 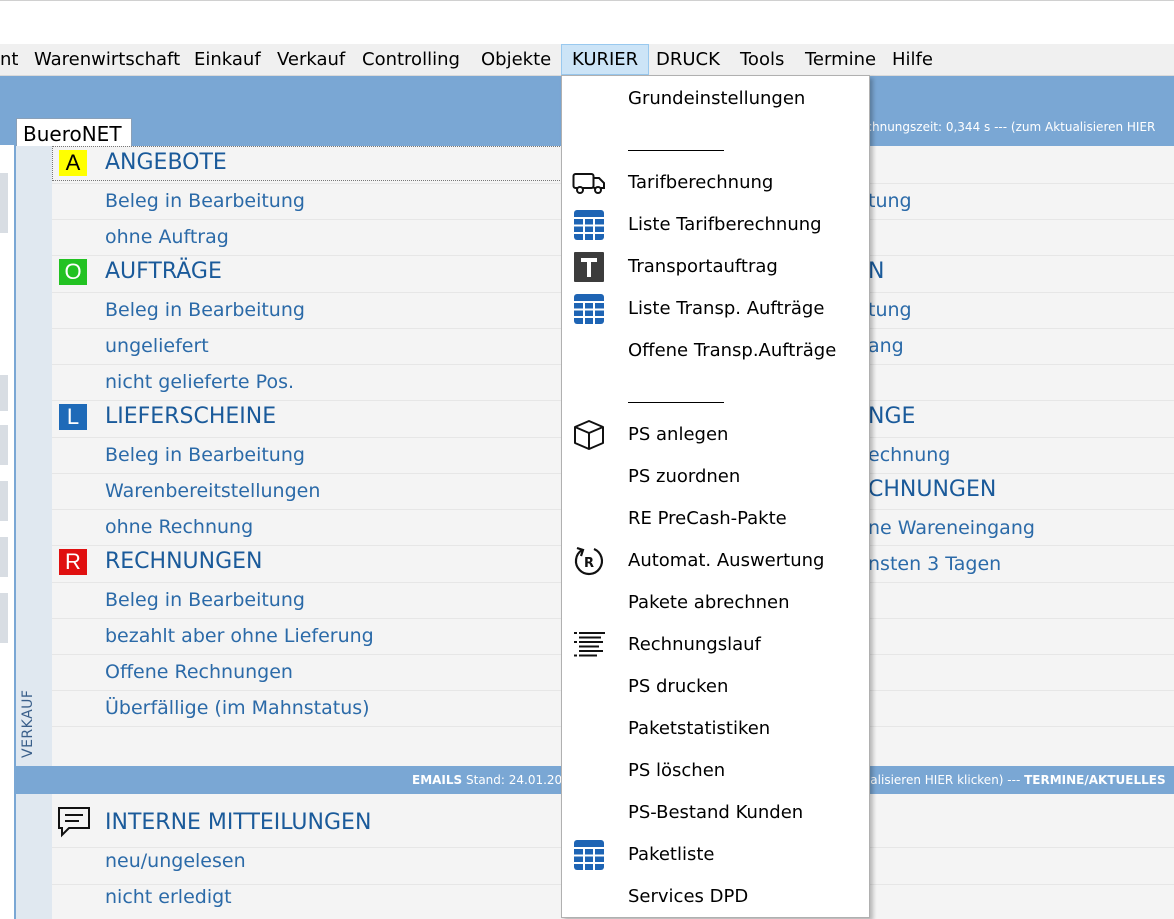 What do you see at coordinates (688, 59) in the screenshot?
I see `menu-item-druck: DRUCK` at bounding box center [688, 59].